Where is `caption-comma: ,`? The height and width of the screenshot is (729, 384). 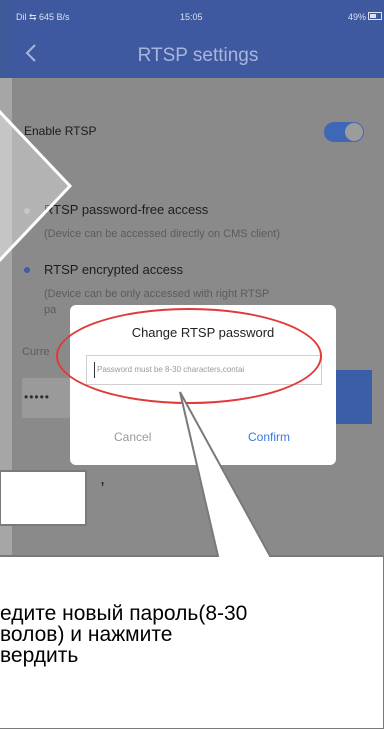
caption-comma: , is located at coordinates (103, 478).